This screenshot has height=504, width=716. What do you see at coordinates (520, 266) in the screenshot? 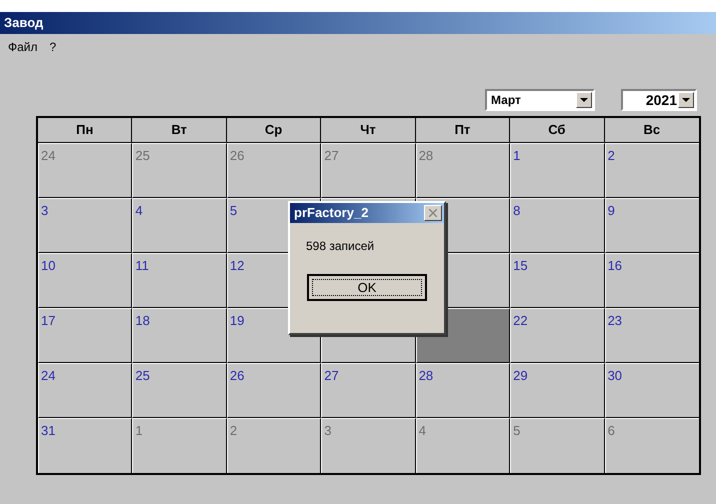
I see `day-number: 15` at bounding box center [520, 266].